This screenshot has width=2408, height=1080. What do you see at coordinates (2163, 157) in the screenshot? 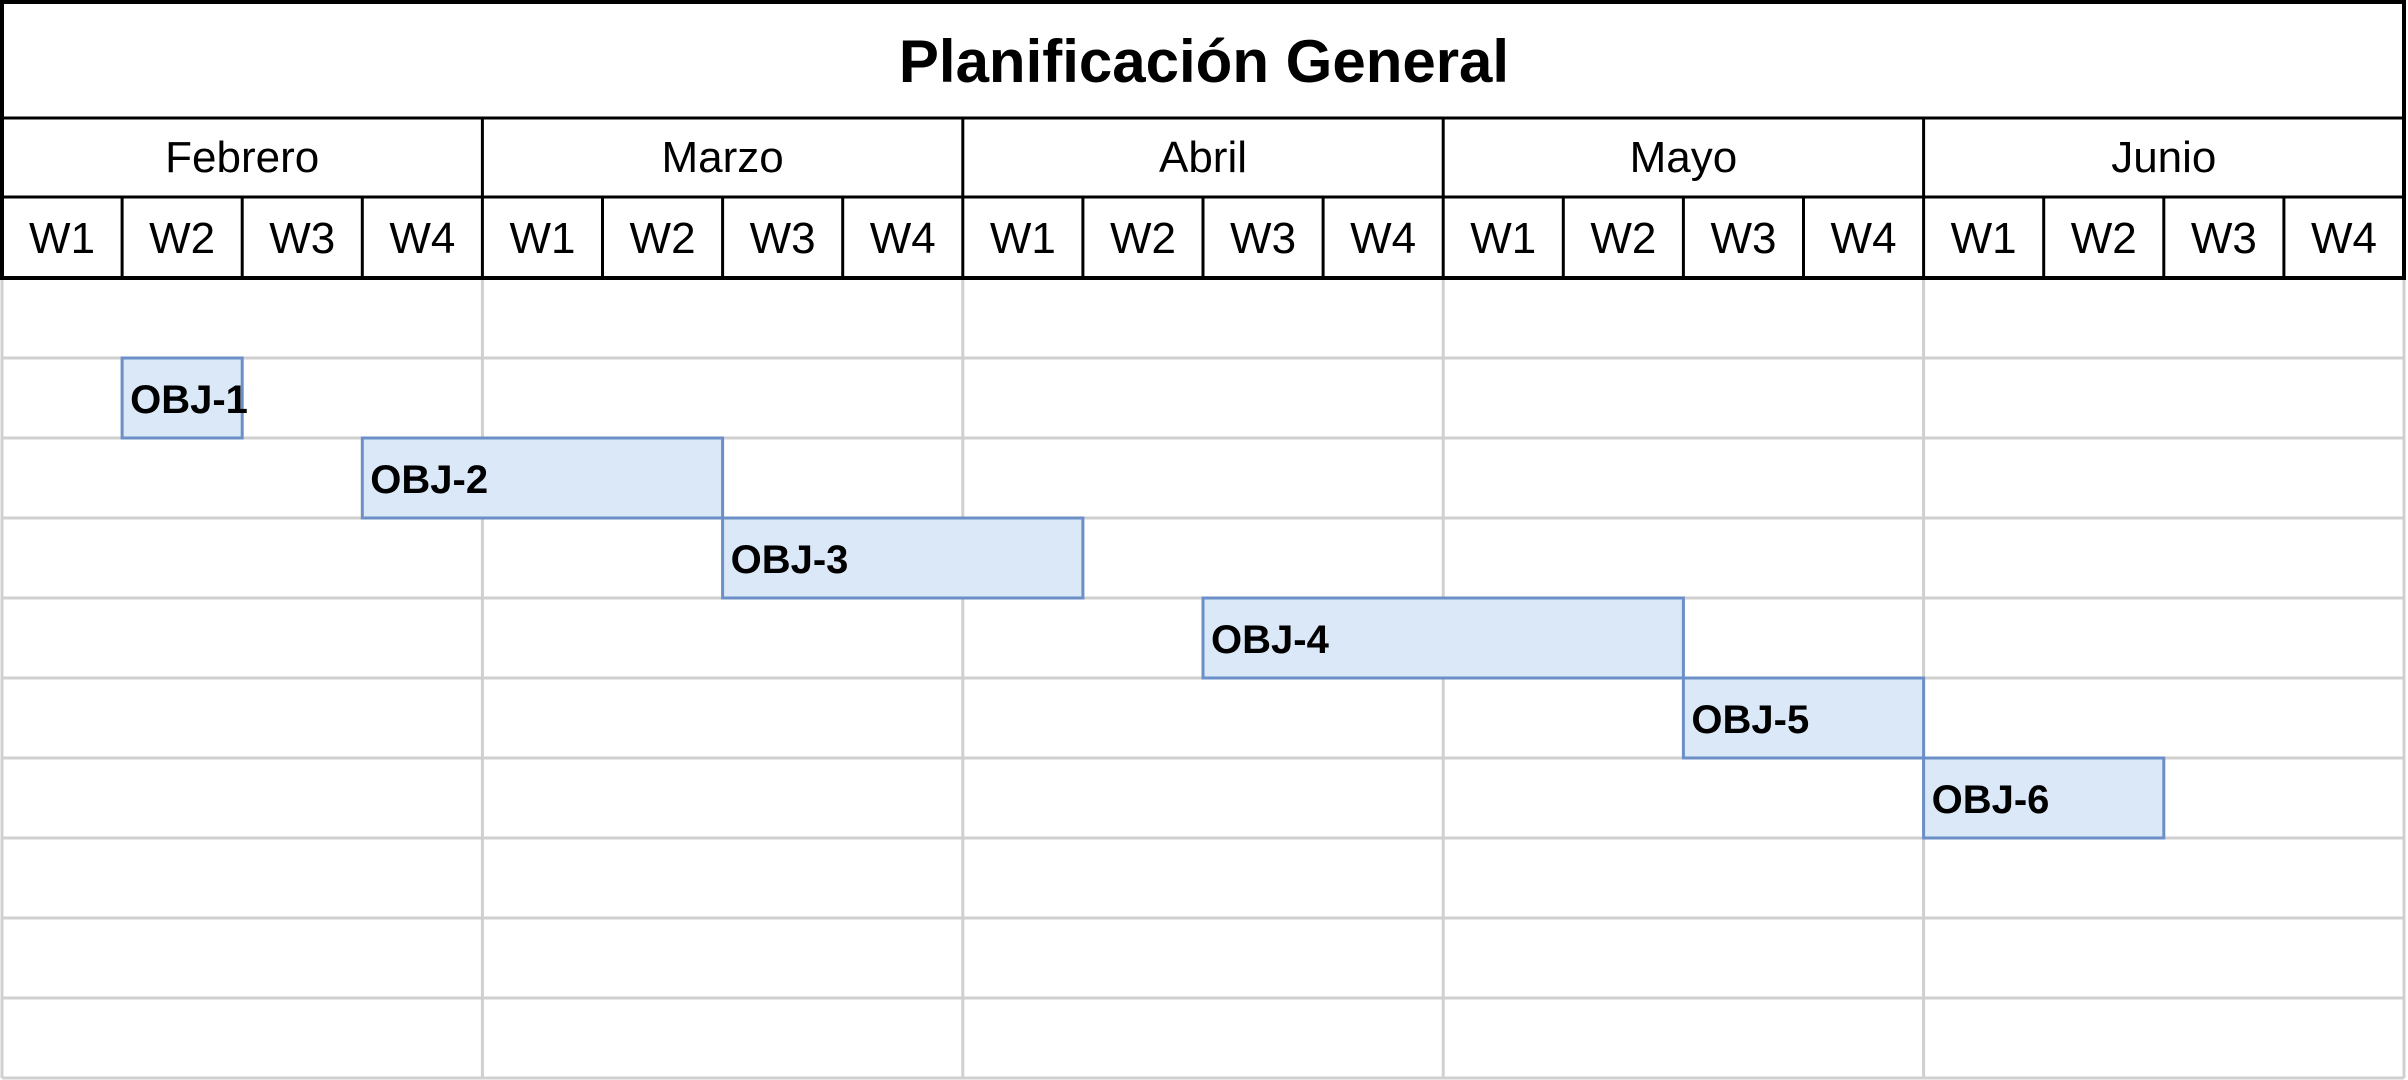
I see `month-label: Junio` at bounding box center [2163, 157].